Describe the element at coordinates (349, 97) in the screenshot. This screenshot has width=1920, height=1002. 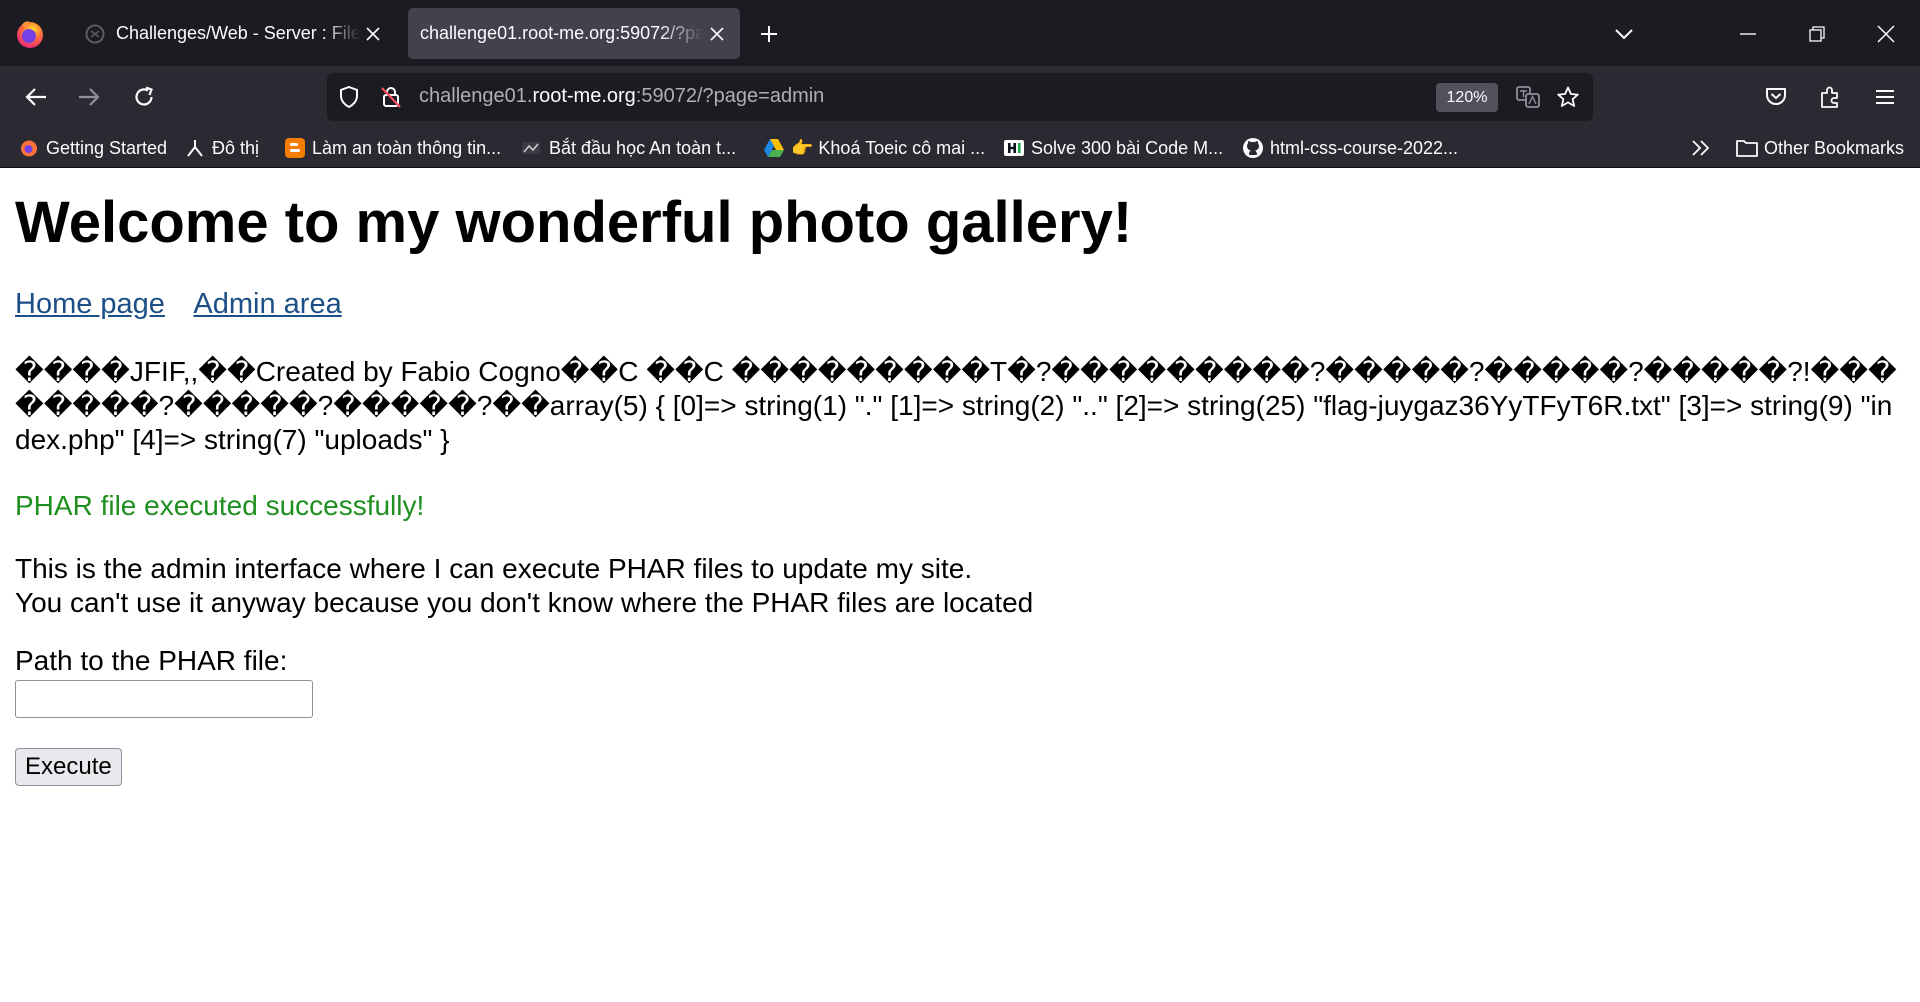
I see `shield-icon` at that location.